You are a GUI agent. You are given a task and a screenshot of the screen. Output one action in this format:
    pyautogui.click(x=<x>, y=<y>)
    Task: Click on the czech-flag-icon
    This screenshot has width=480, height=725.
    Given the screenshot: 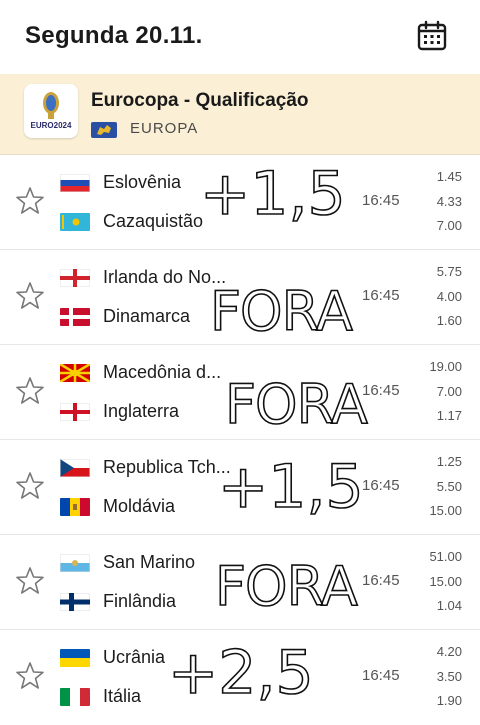 What is the action you would take?
    pyautogui.click(x=75, y=468)
    